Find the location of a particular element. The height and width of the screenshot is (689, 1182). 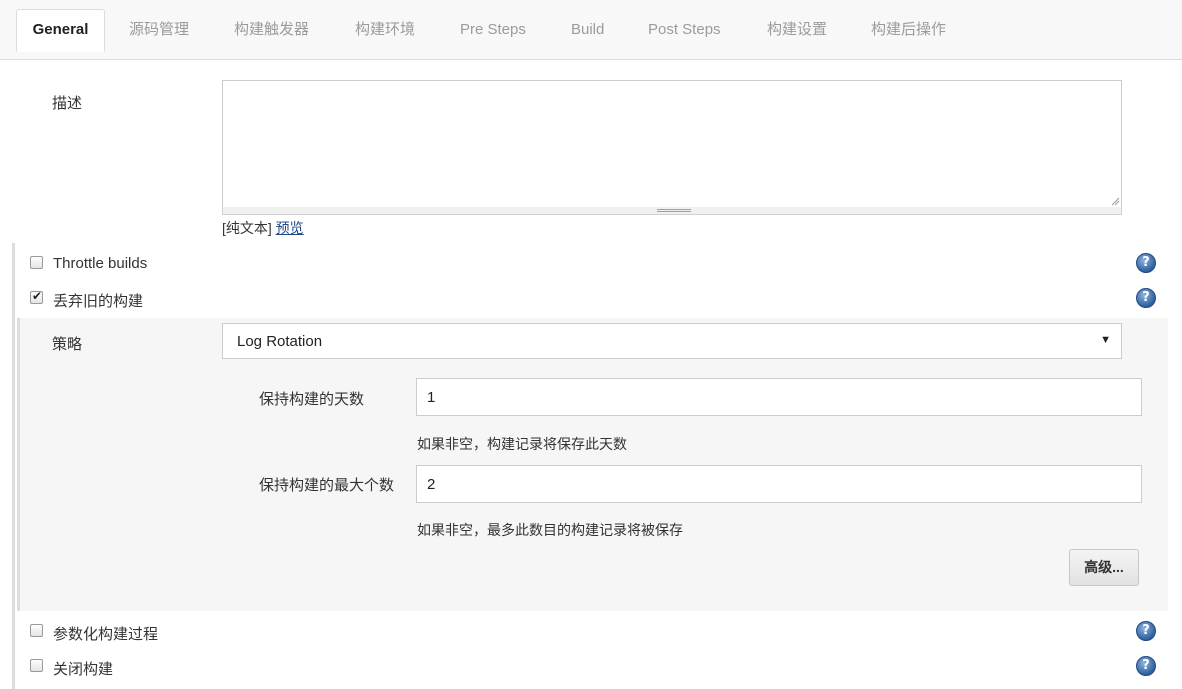

discard-builds-section-bar is located at coordinates (18, 464).